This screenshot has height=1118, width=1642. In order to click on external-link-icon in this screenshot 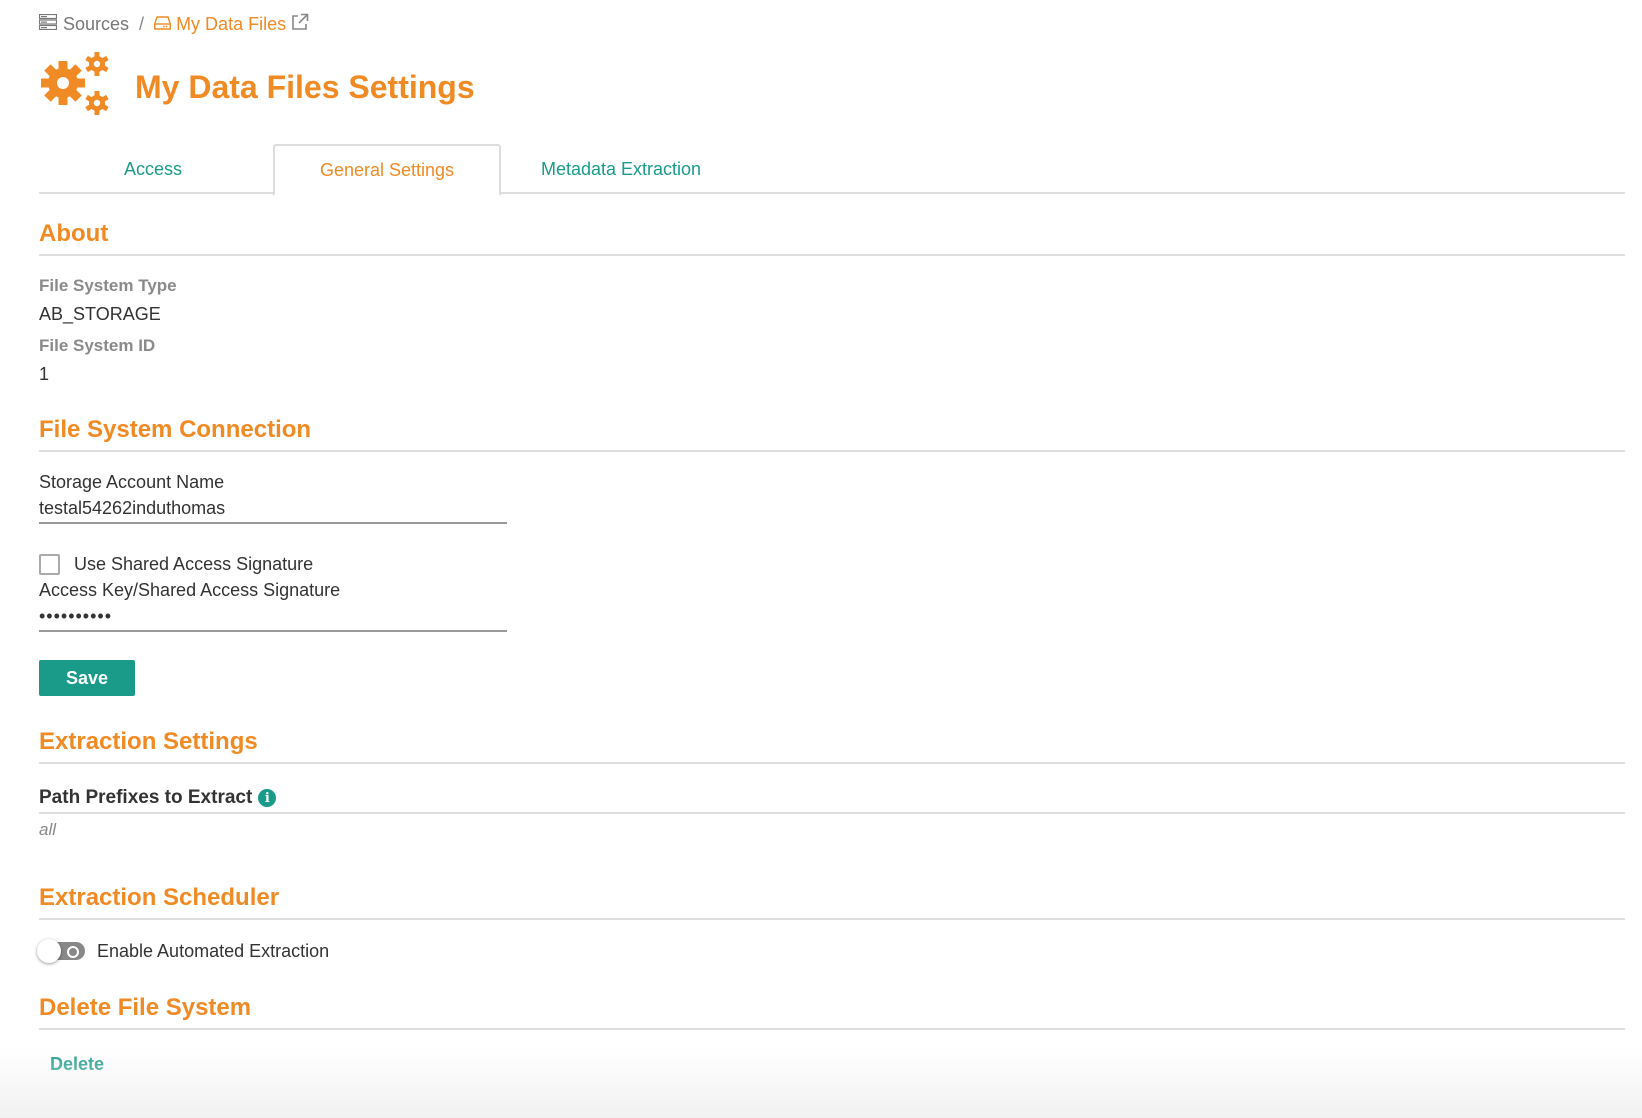, I will do `click(300, 24)`.